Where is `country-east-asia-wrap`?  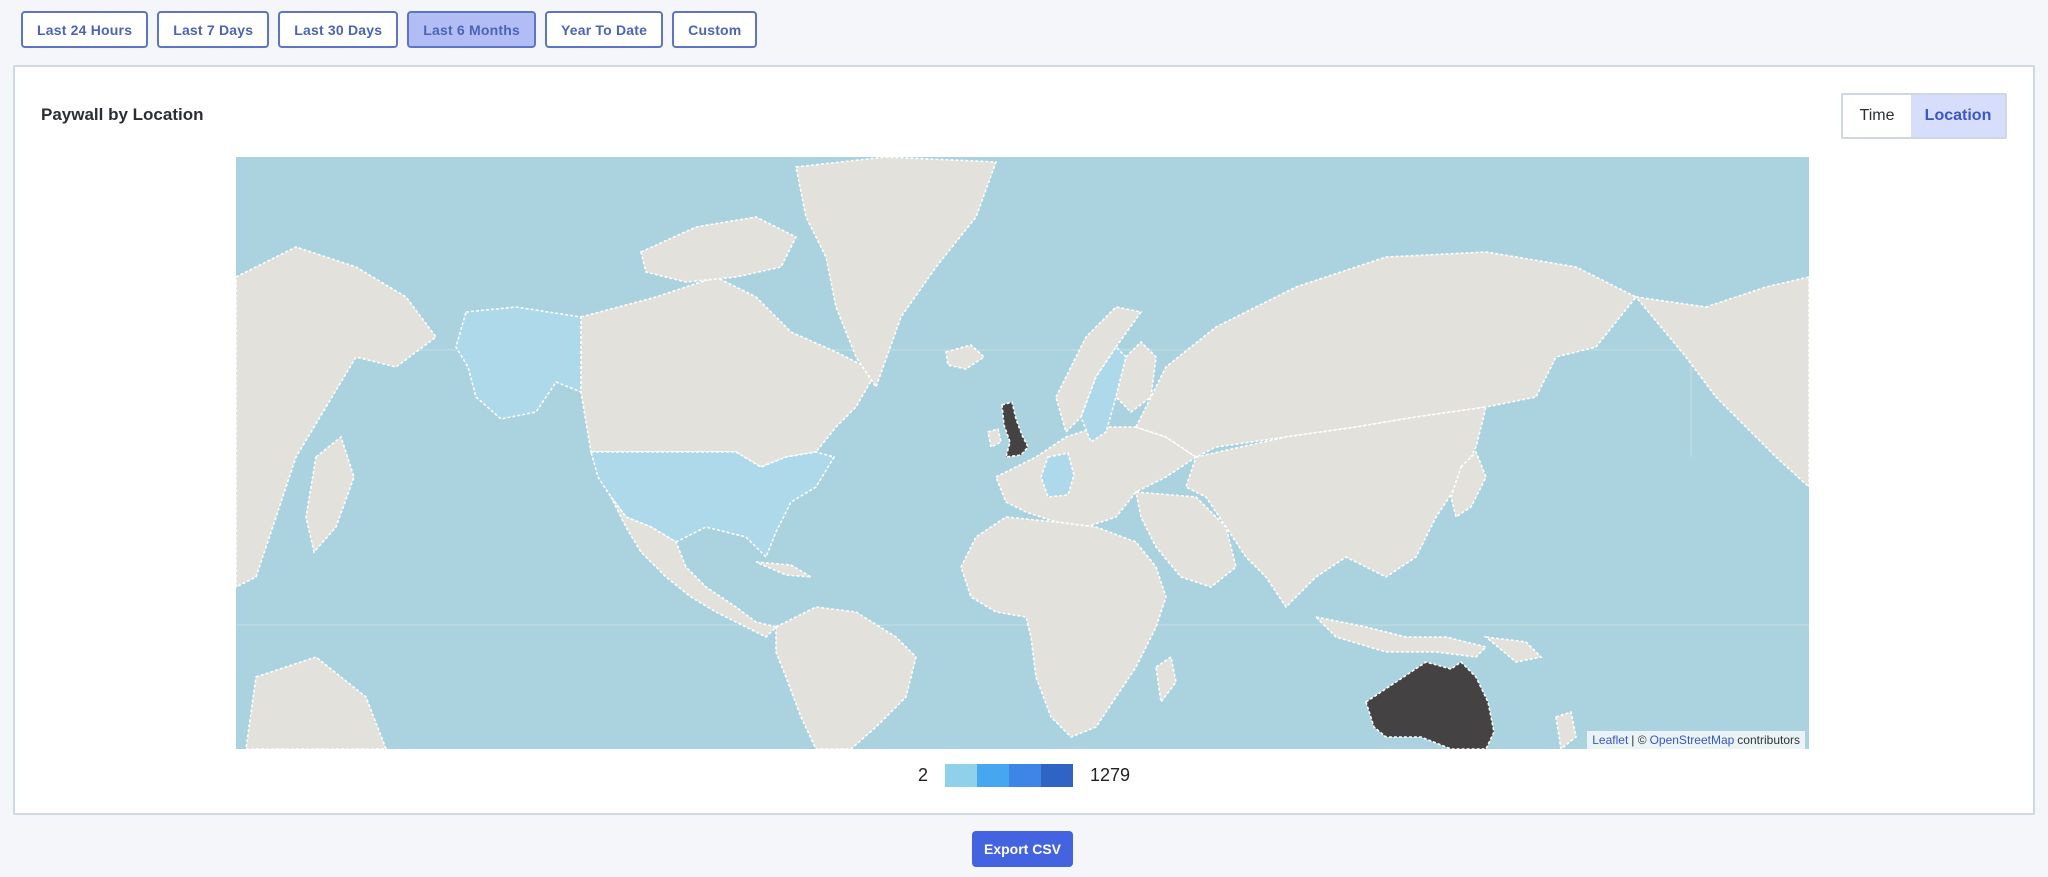 country-east-asia-wrap is located at coordinates (337, 417).